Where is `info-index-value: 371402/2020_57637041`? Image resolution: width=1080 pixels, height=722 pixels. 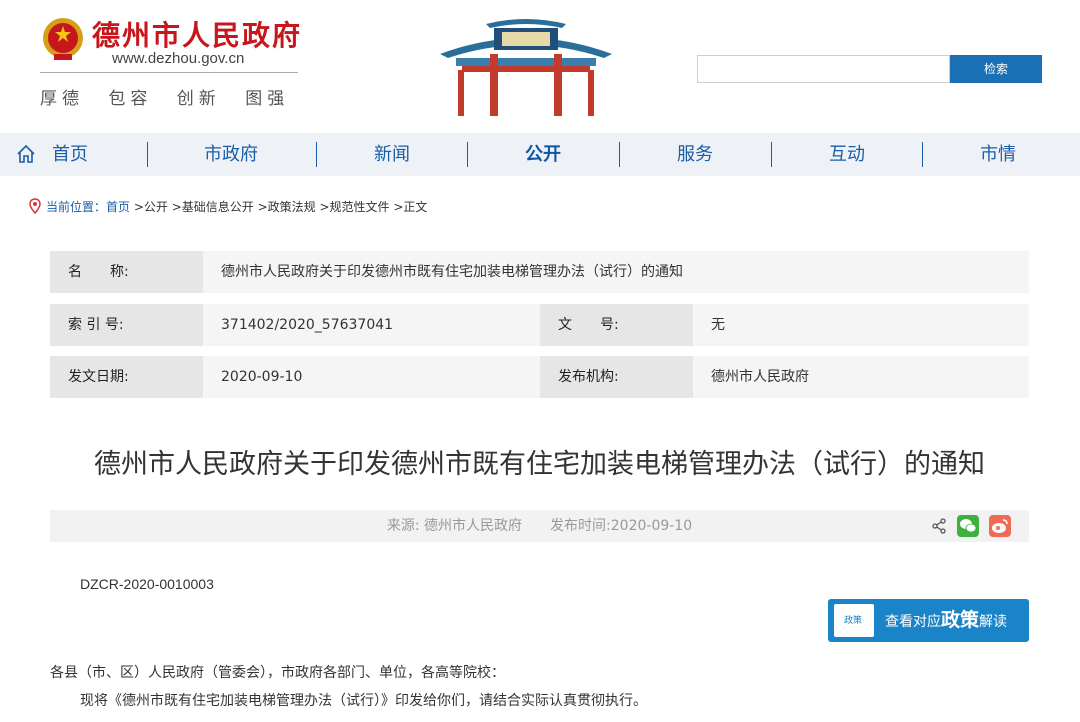
info-index-value: 371402/2020_57637041 is located at coordinates (371, 325).